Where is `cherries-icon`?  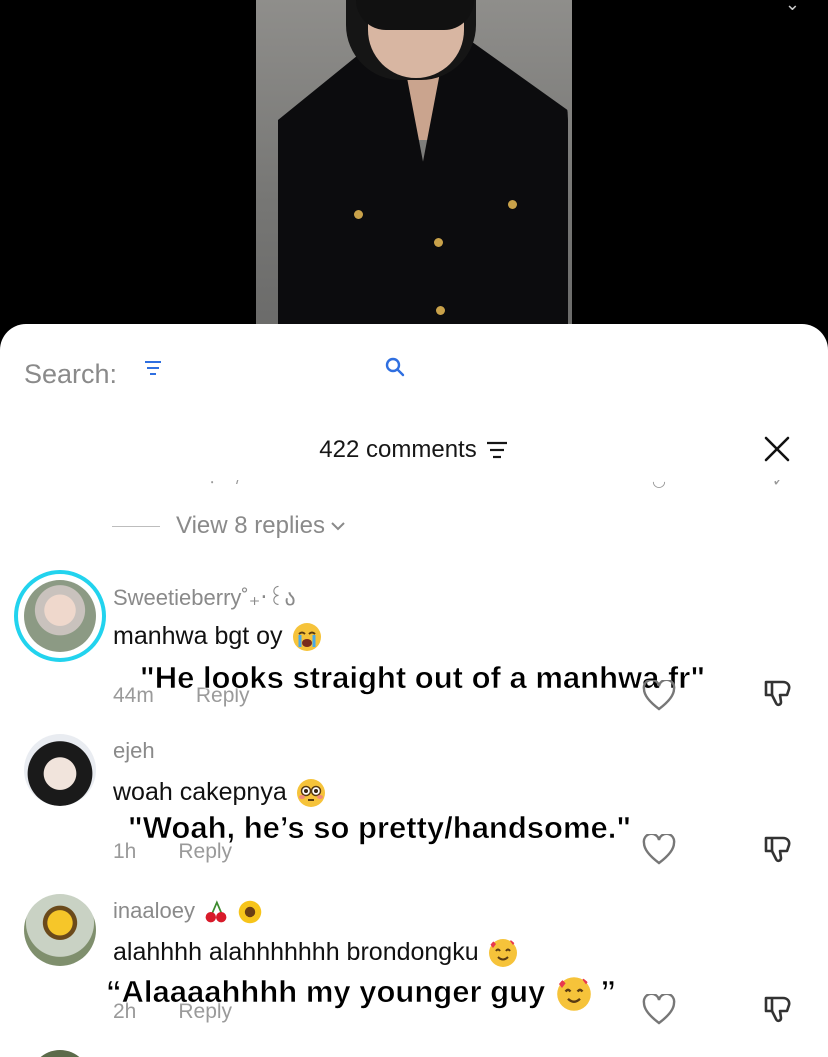 cherries-icon is located at coordinates (216, 911).